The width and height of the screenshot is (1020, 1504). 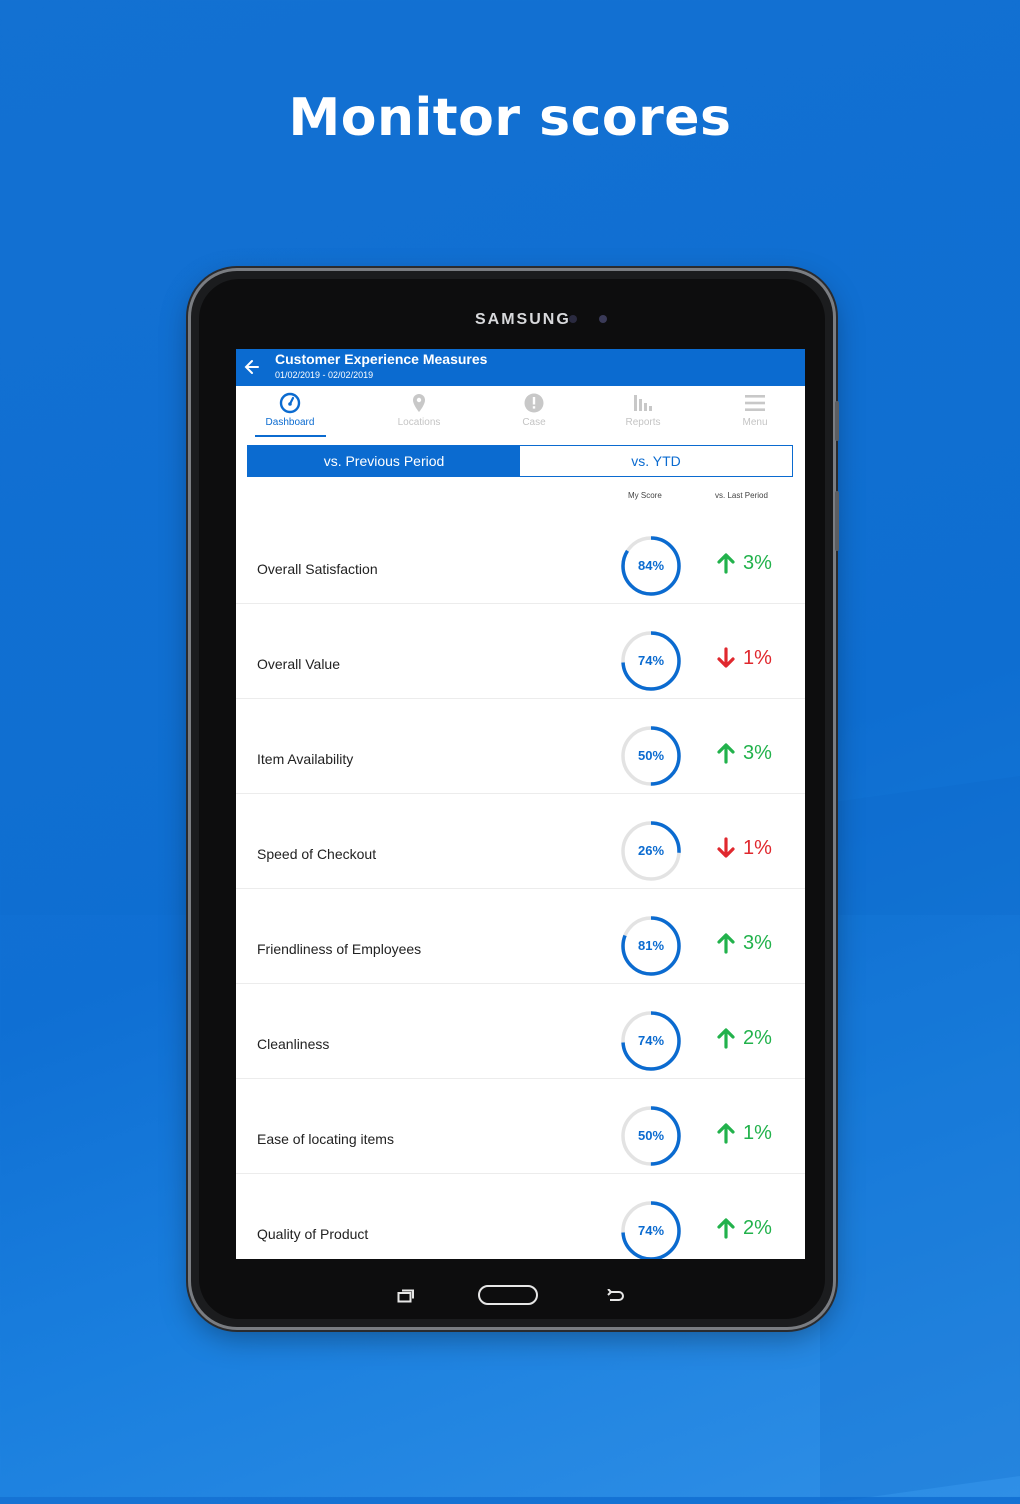 What do you see at coordinates (293, 1044) in the screenshot?
I see `measure-label: Cleanliness` at bounding box center [293, 1044].